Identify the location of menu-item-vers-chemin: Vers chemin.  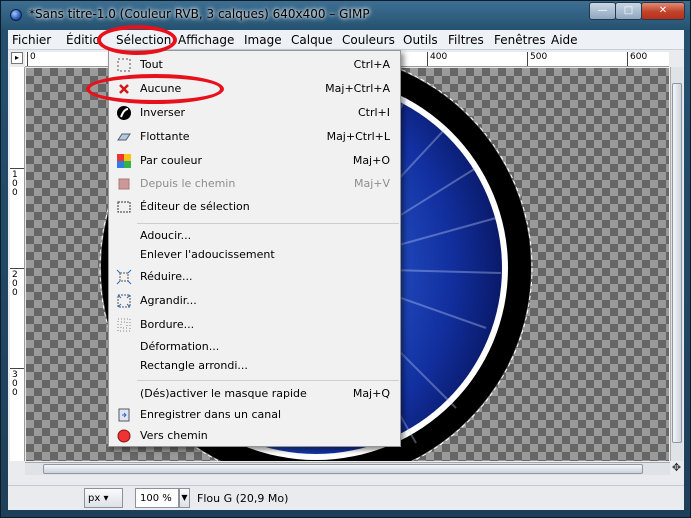
(254, 436).